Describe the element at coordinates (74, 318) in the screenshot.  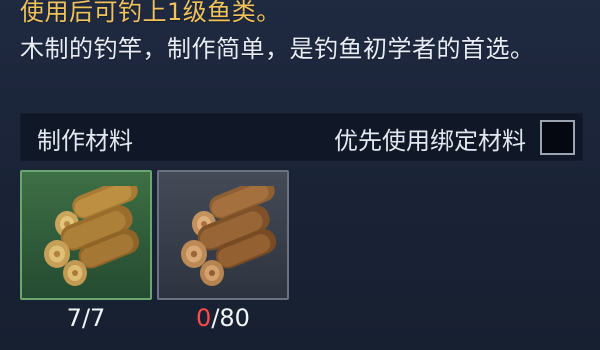
I see `material-count-current: 7` at that location.